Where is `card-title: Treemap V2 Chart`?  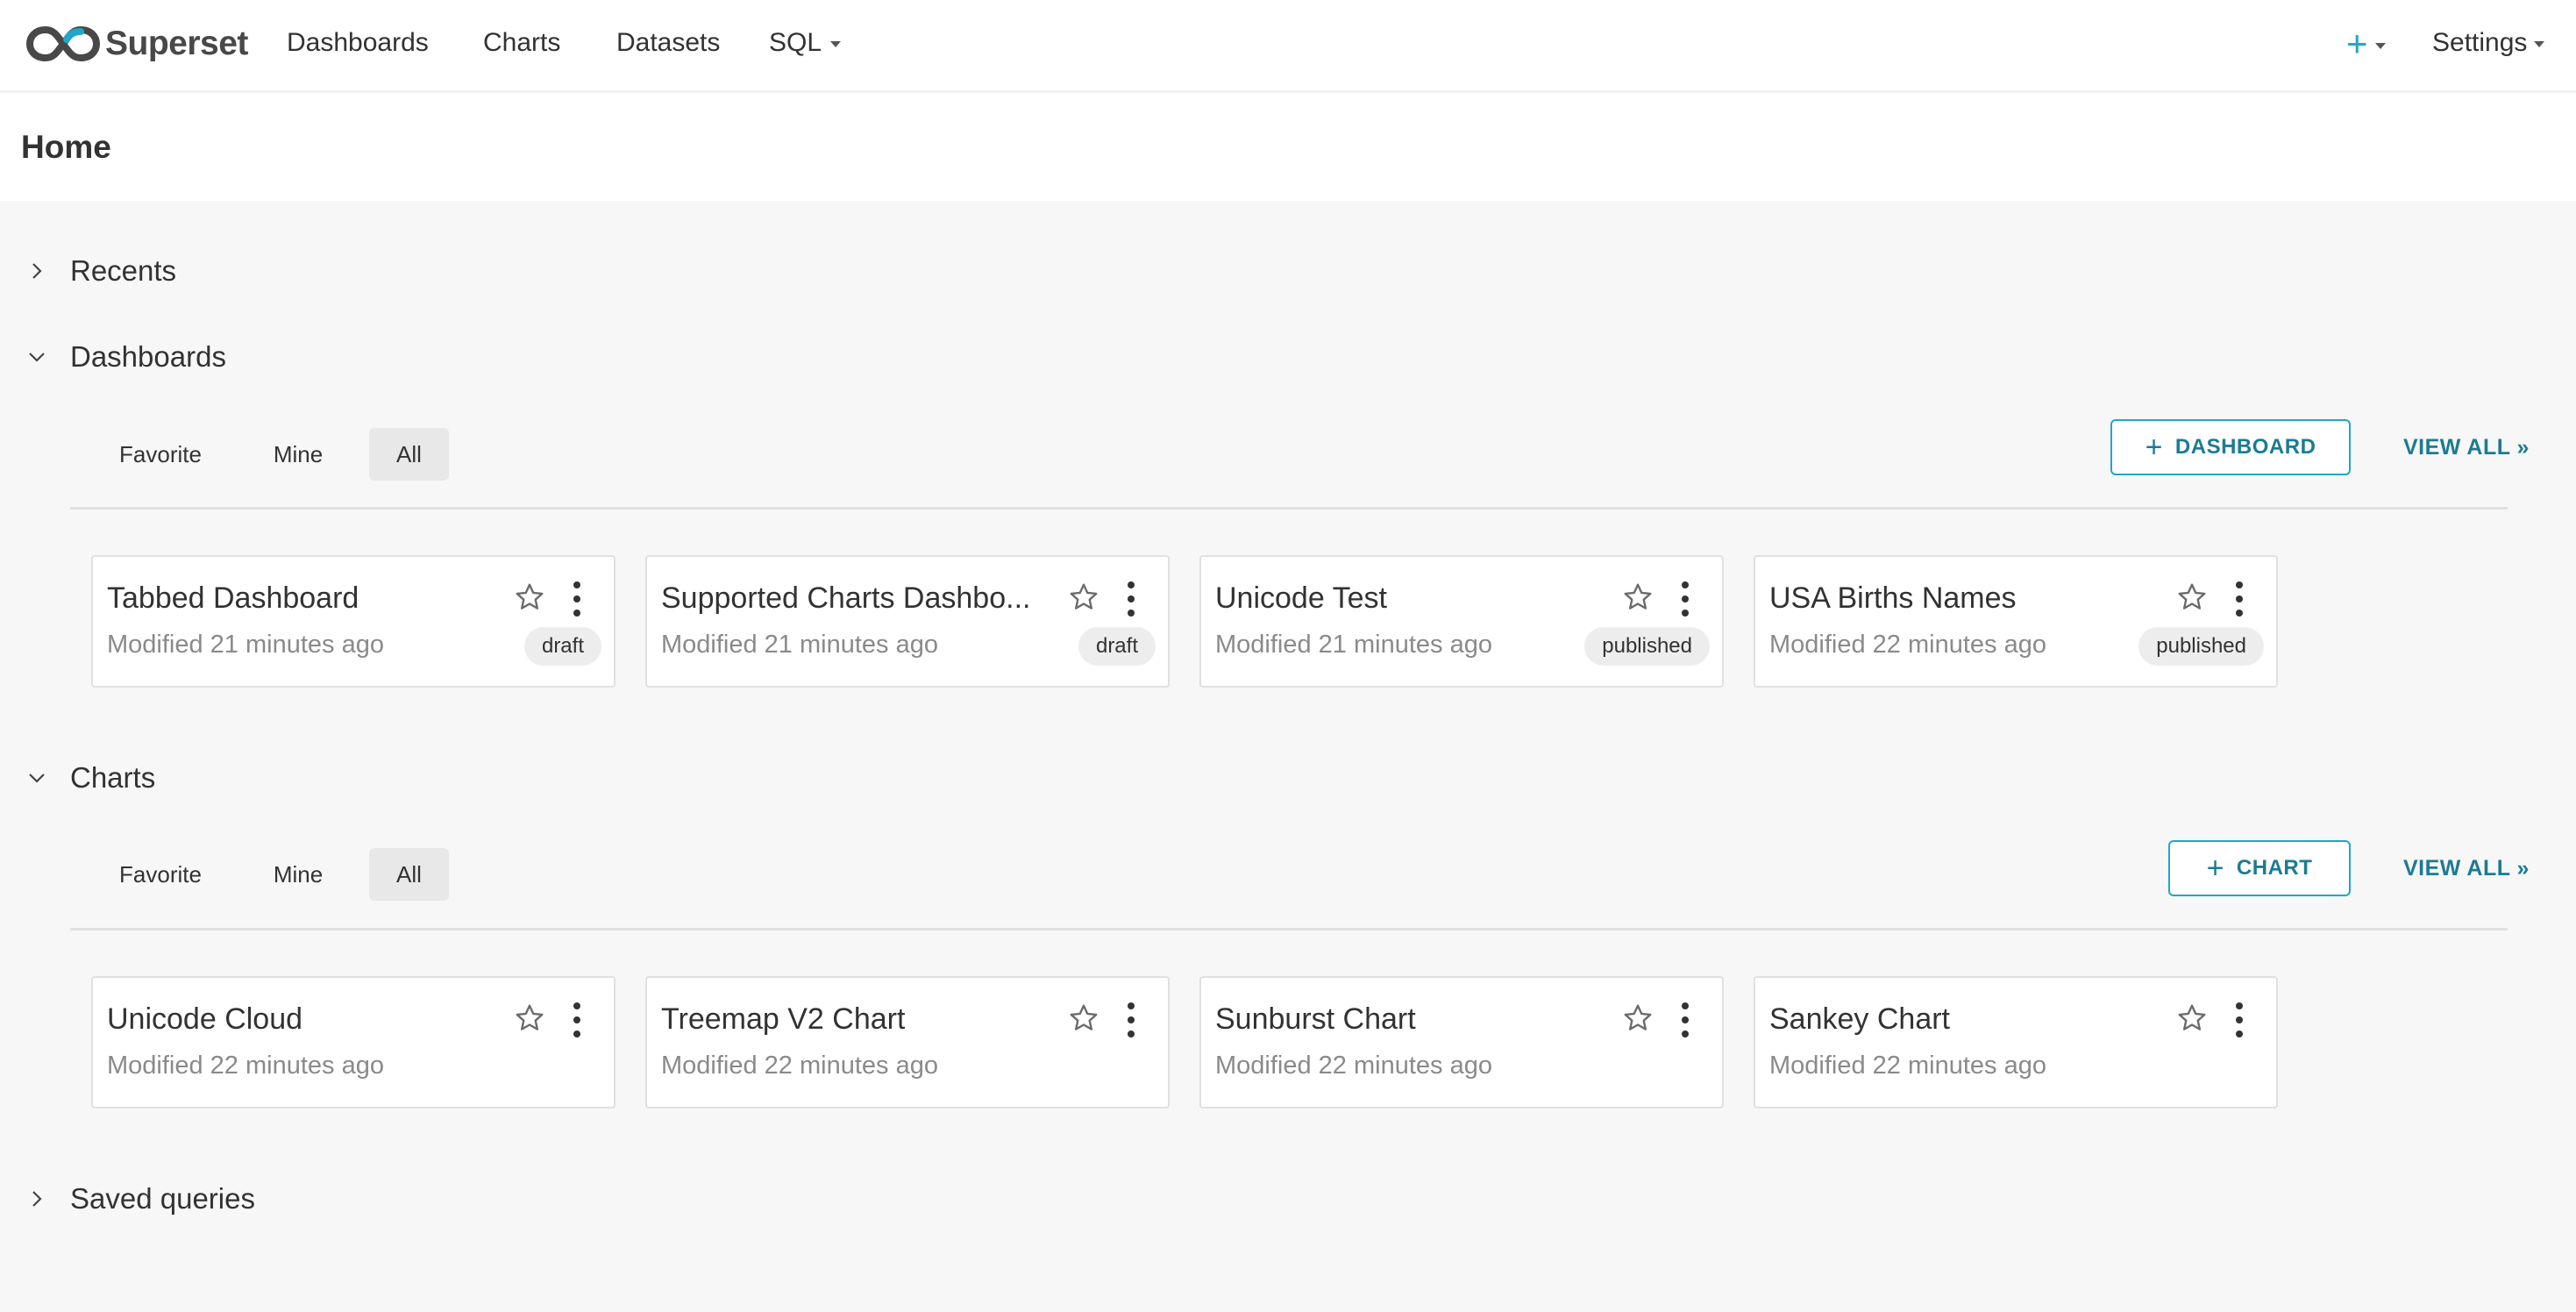 card-title: Treemap V2 Chart is located at coordinates (783, 1019).